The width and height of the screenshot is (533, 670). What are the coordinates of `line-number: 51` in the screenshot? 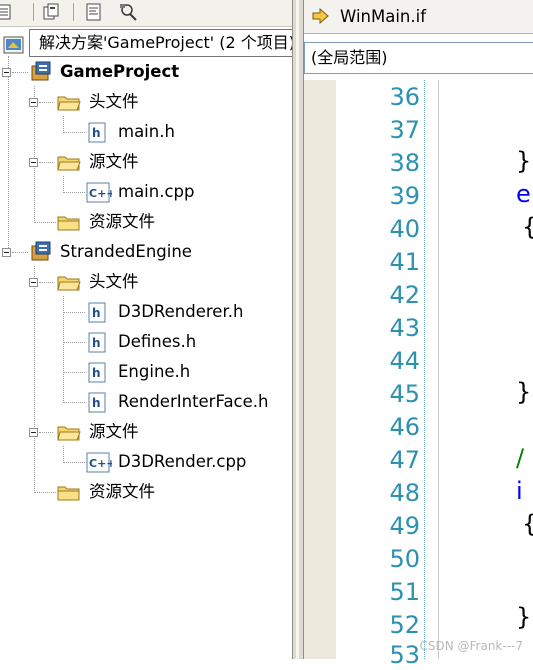 It's located at (404, 592).